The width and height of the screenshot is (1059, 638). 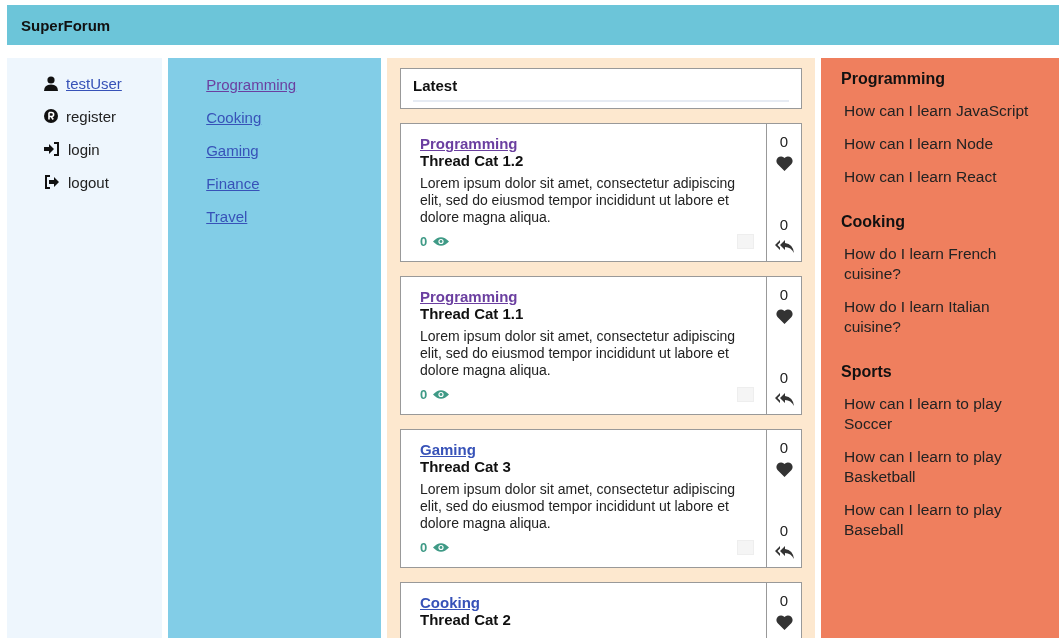 I want to click on thread-title: Thread Cat 1.2, so click(x=587, y=160).